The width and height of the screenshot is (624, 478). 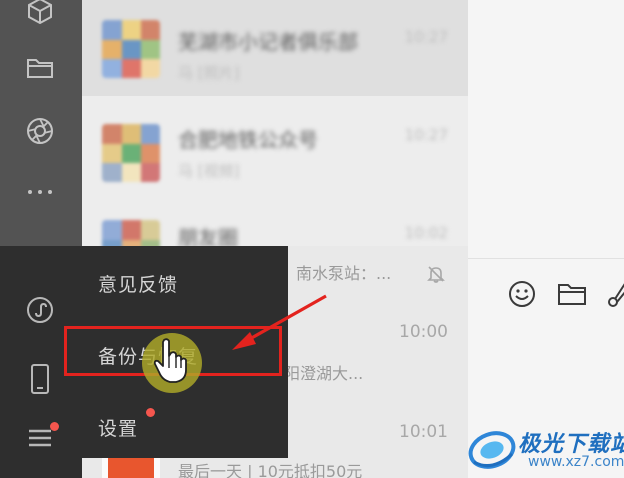 What do you see at coordinates (546, 258) in the screenshot?
I see `divider` at bounding box center [546, 258].